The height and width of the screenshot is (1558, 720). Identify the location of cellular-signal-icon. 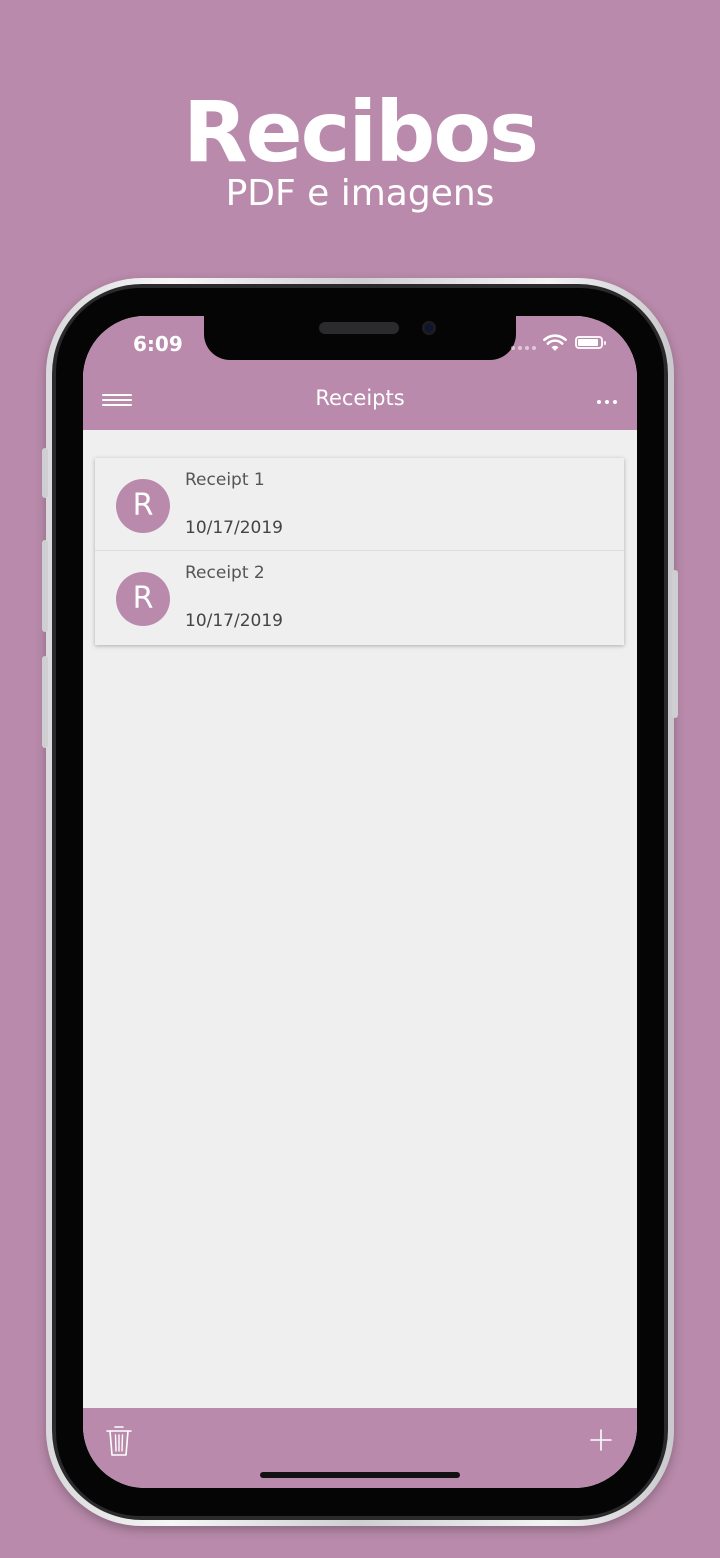
(523, 348).